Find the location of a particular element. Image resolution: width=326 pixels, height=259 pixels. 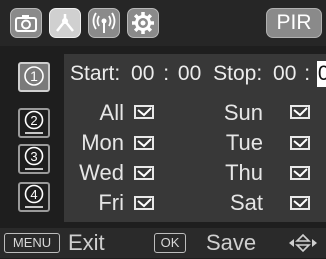

day-label-mon: Mon is located at coordinates (102, 142).